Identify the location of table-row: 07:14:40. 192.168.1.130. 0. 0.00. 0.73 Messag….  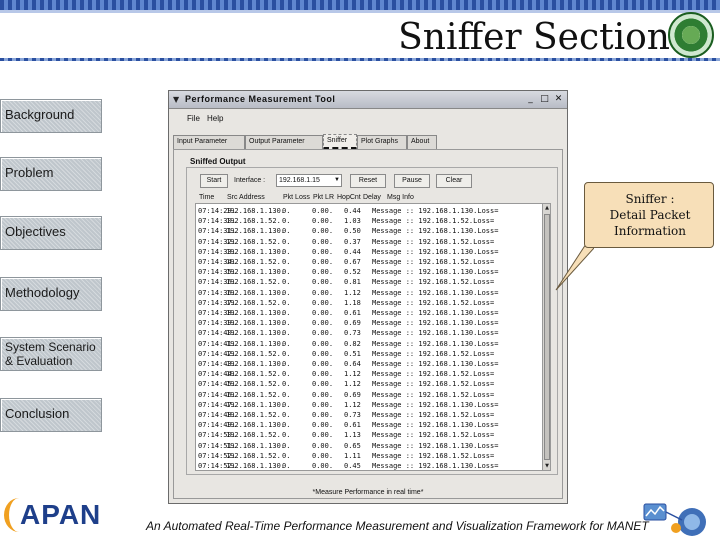
(369, 333).